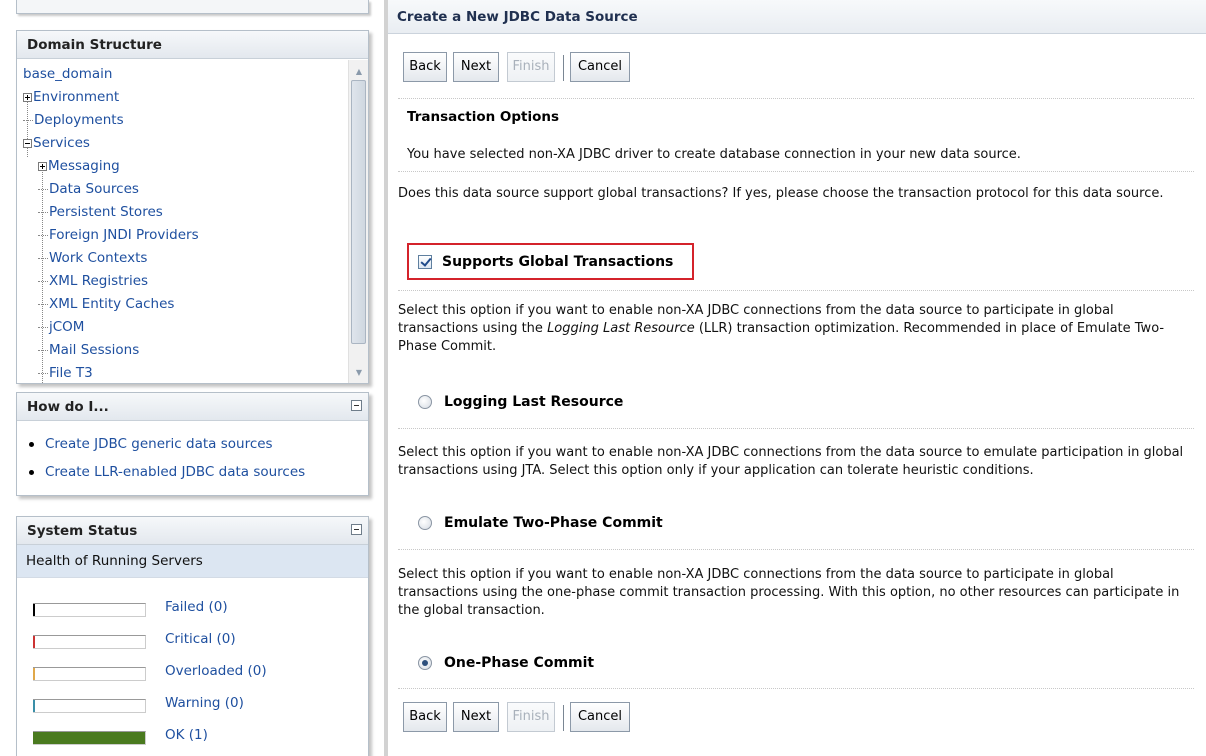  Describe the element at coordinates (558, 262) in the screenshot. I see `option-label: Supports Global Transactions` at that location.